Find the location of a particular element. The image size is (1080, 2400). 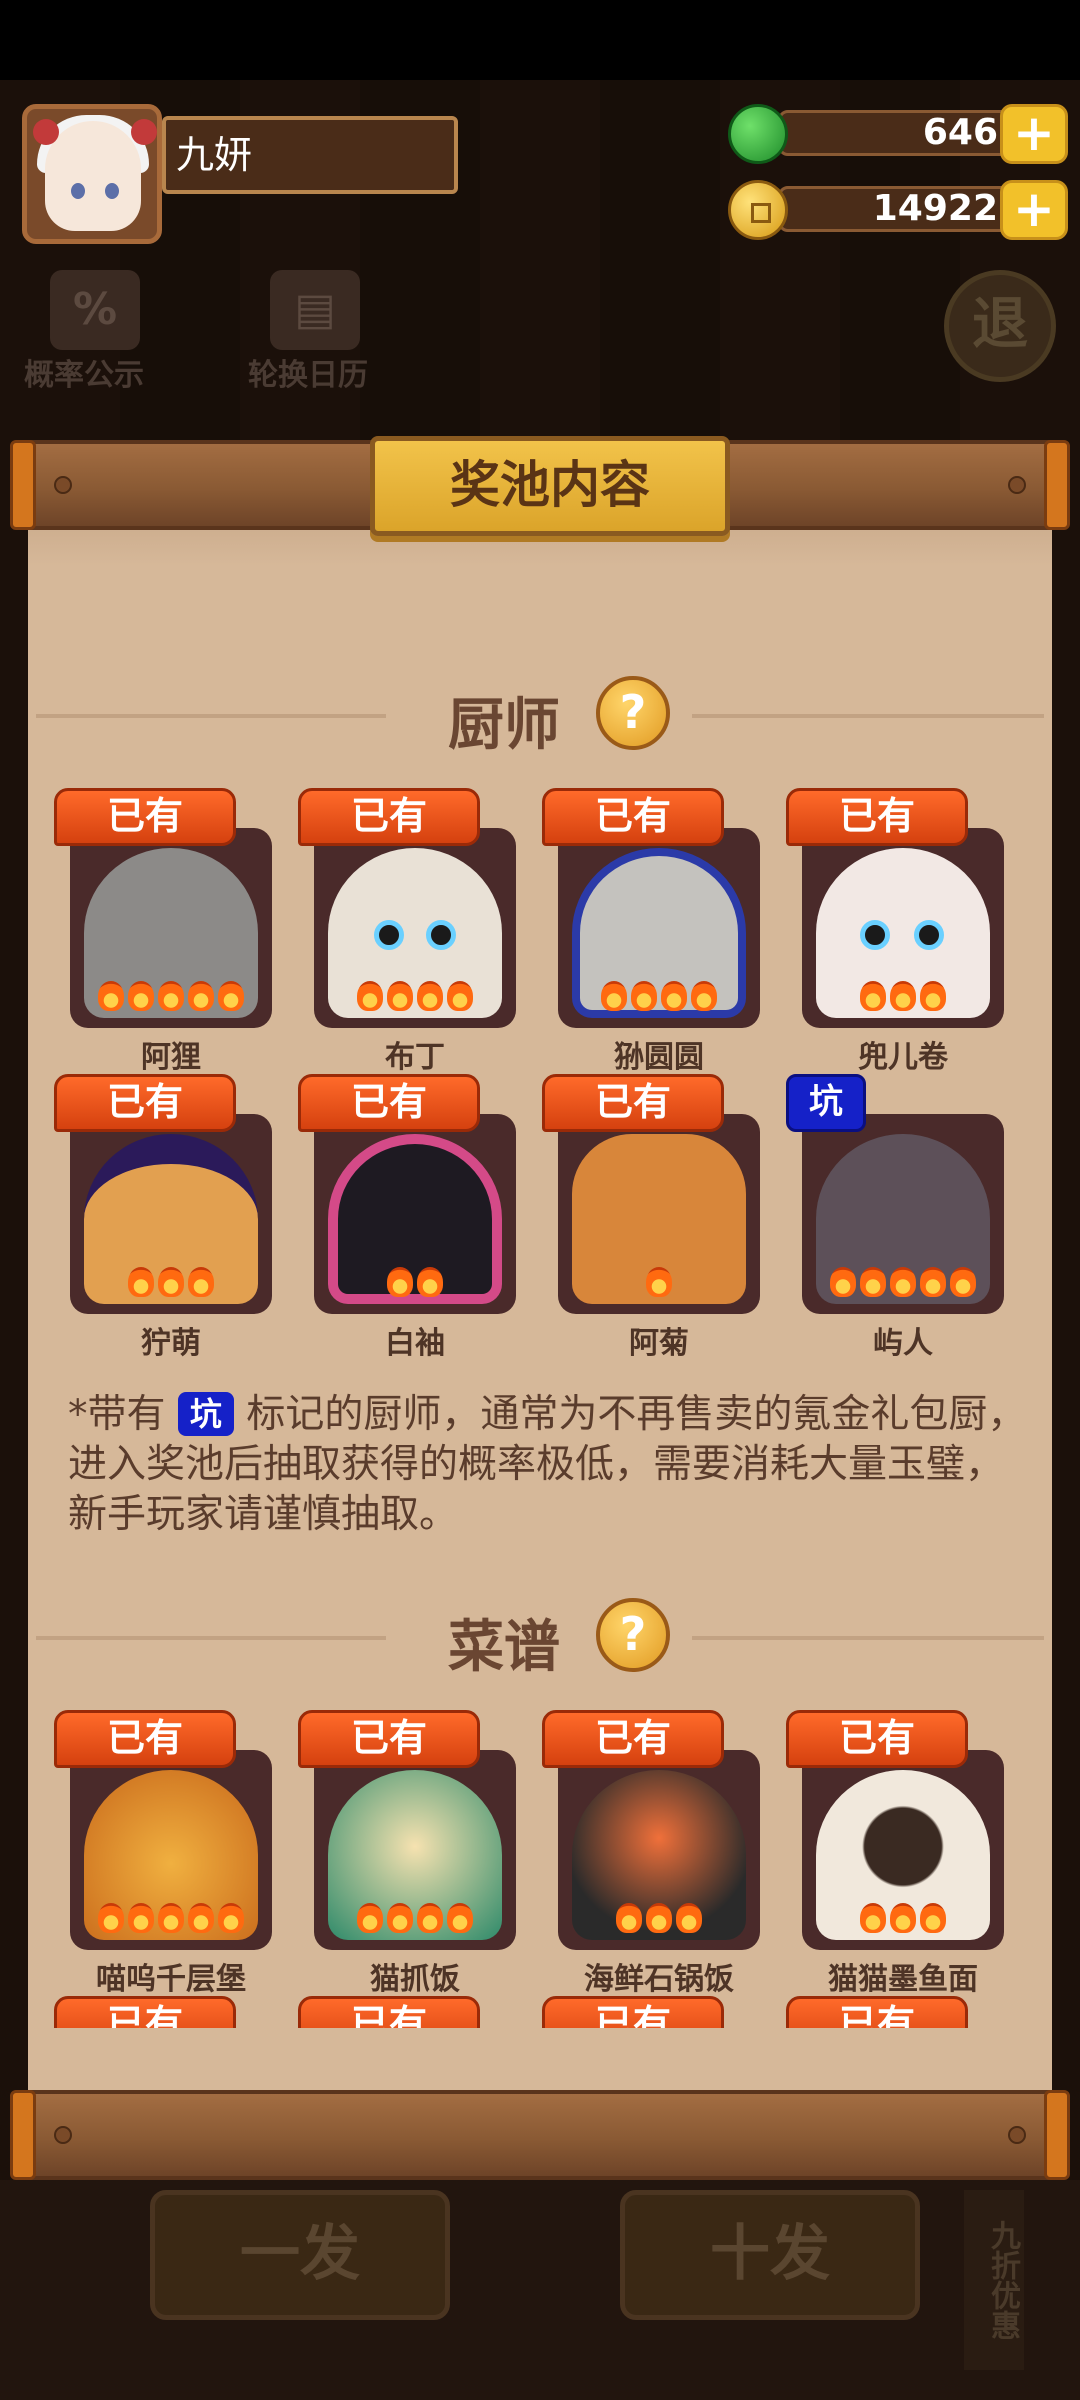

recipe-card-ink-noodle: 已有 猫猫墨鱼面 is located at coordinates (895, 1853).